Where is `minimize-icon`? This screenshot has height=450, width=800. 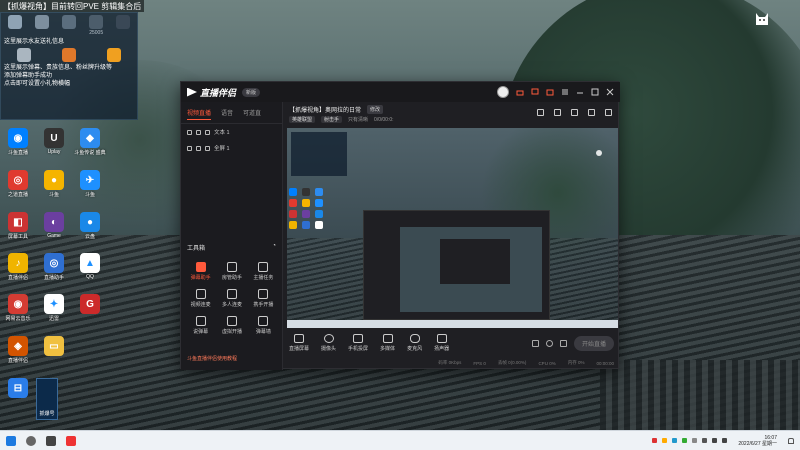 minimize-icon is located at coordinates (580, 92).